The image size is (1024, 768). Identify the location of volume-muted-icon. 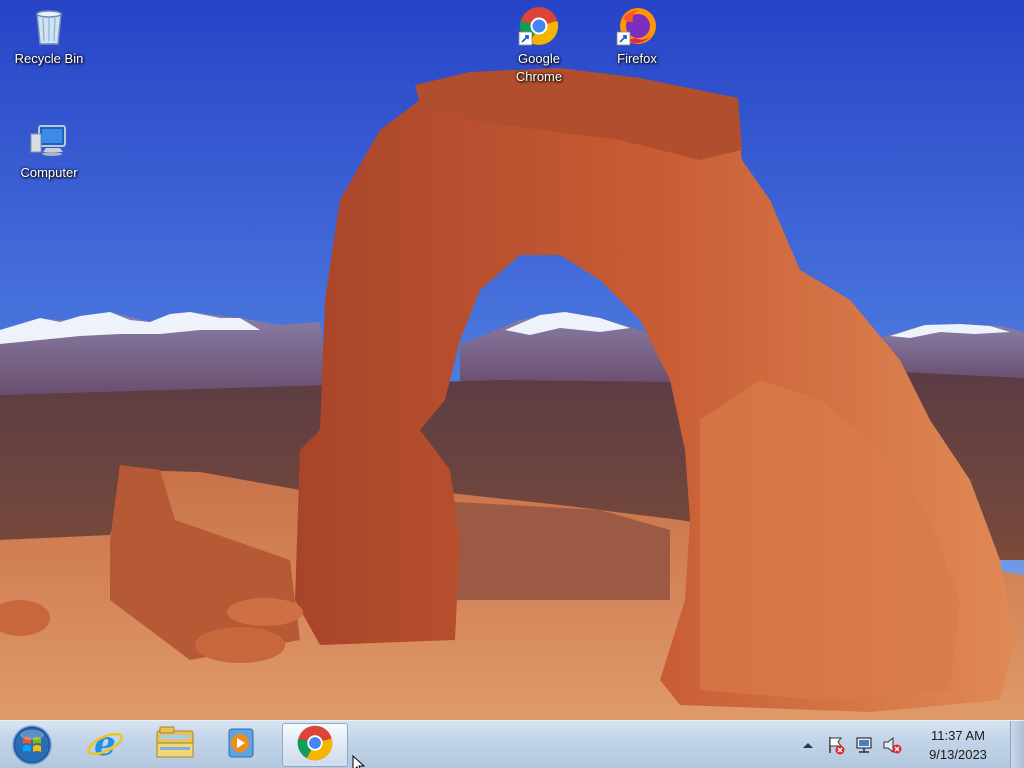
(892, 745).